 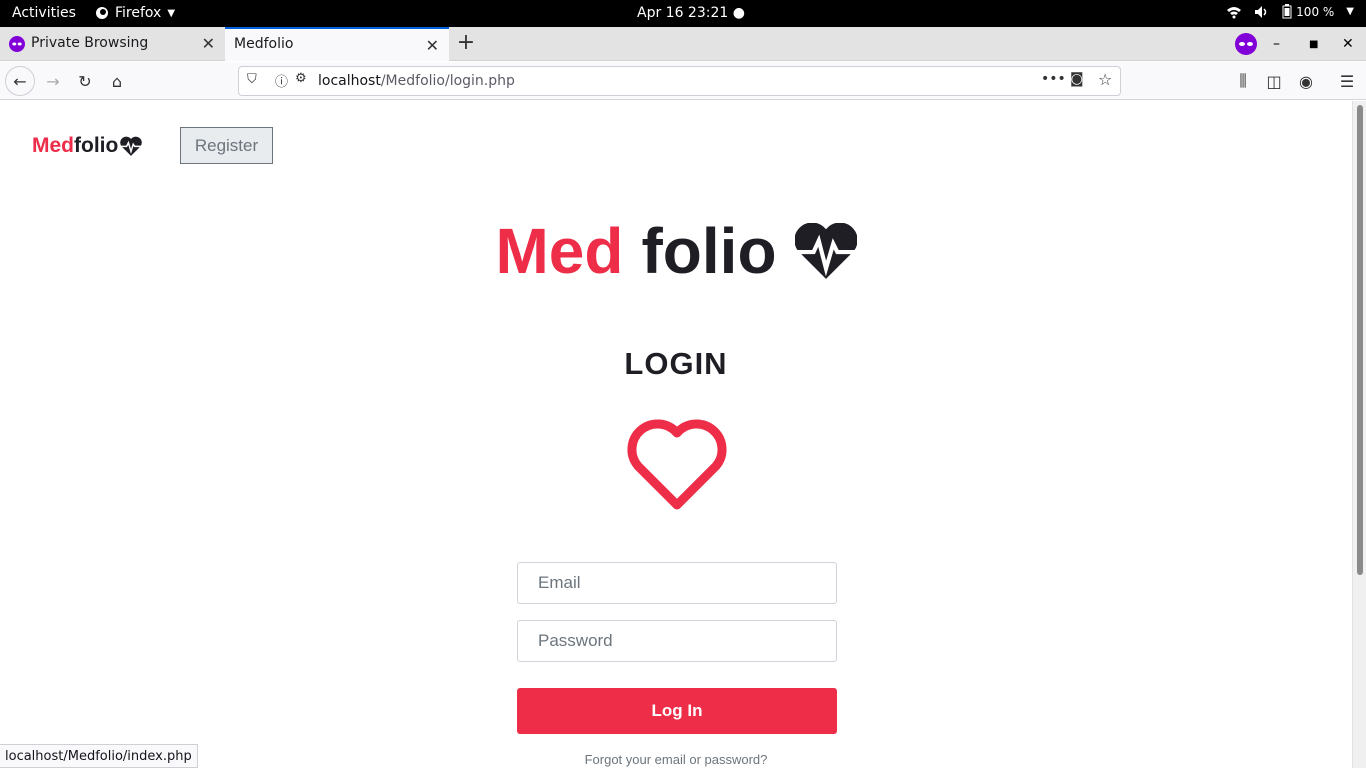 I want to click on more-actions-icon: •••, so click(x=1053, y=79).